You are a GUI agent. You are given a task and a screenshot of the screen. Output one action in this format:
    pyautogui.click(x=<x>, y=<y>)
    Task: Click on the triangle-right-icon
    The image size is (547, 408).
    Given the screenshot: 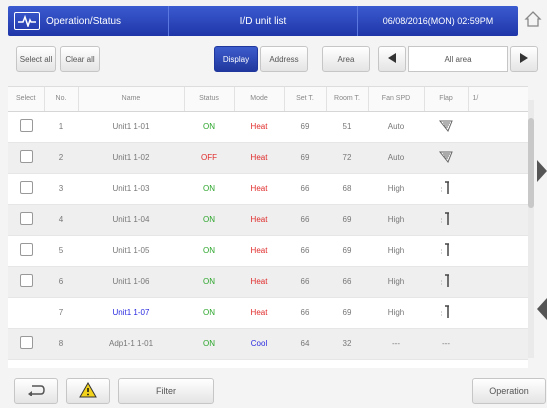 What is the action you would take?
    pyautogui.click(x=524, y=59)
    